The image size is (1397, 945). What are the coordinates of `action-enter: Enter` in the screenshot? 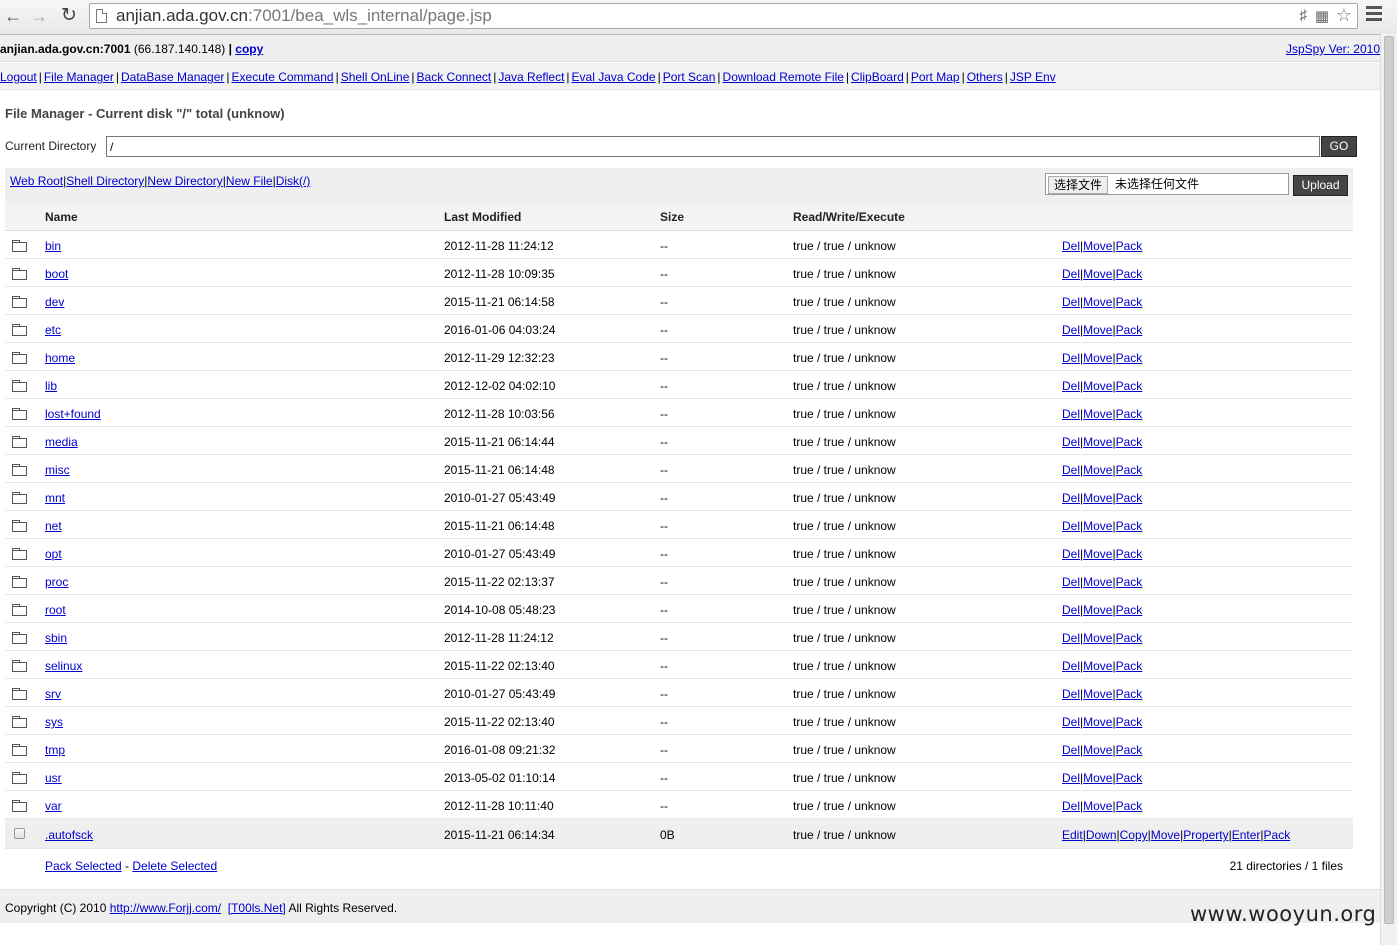 It's located at (1246, 835).